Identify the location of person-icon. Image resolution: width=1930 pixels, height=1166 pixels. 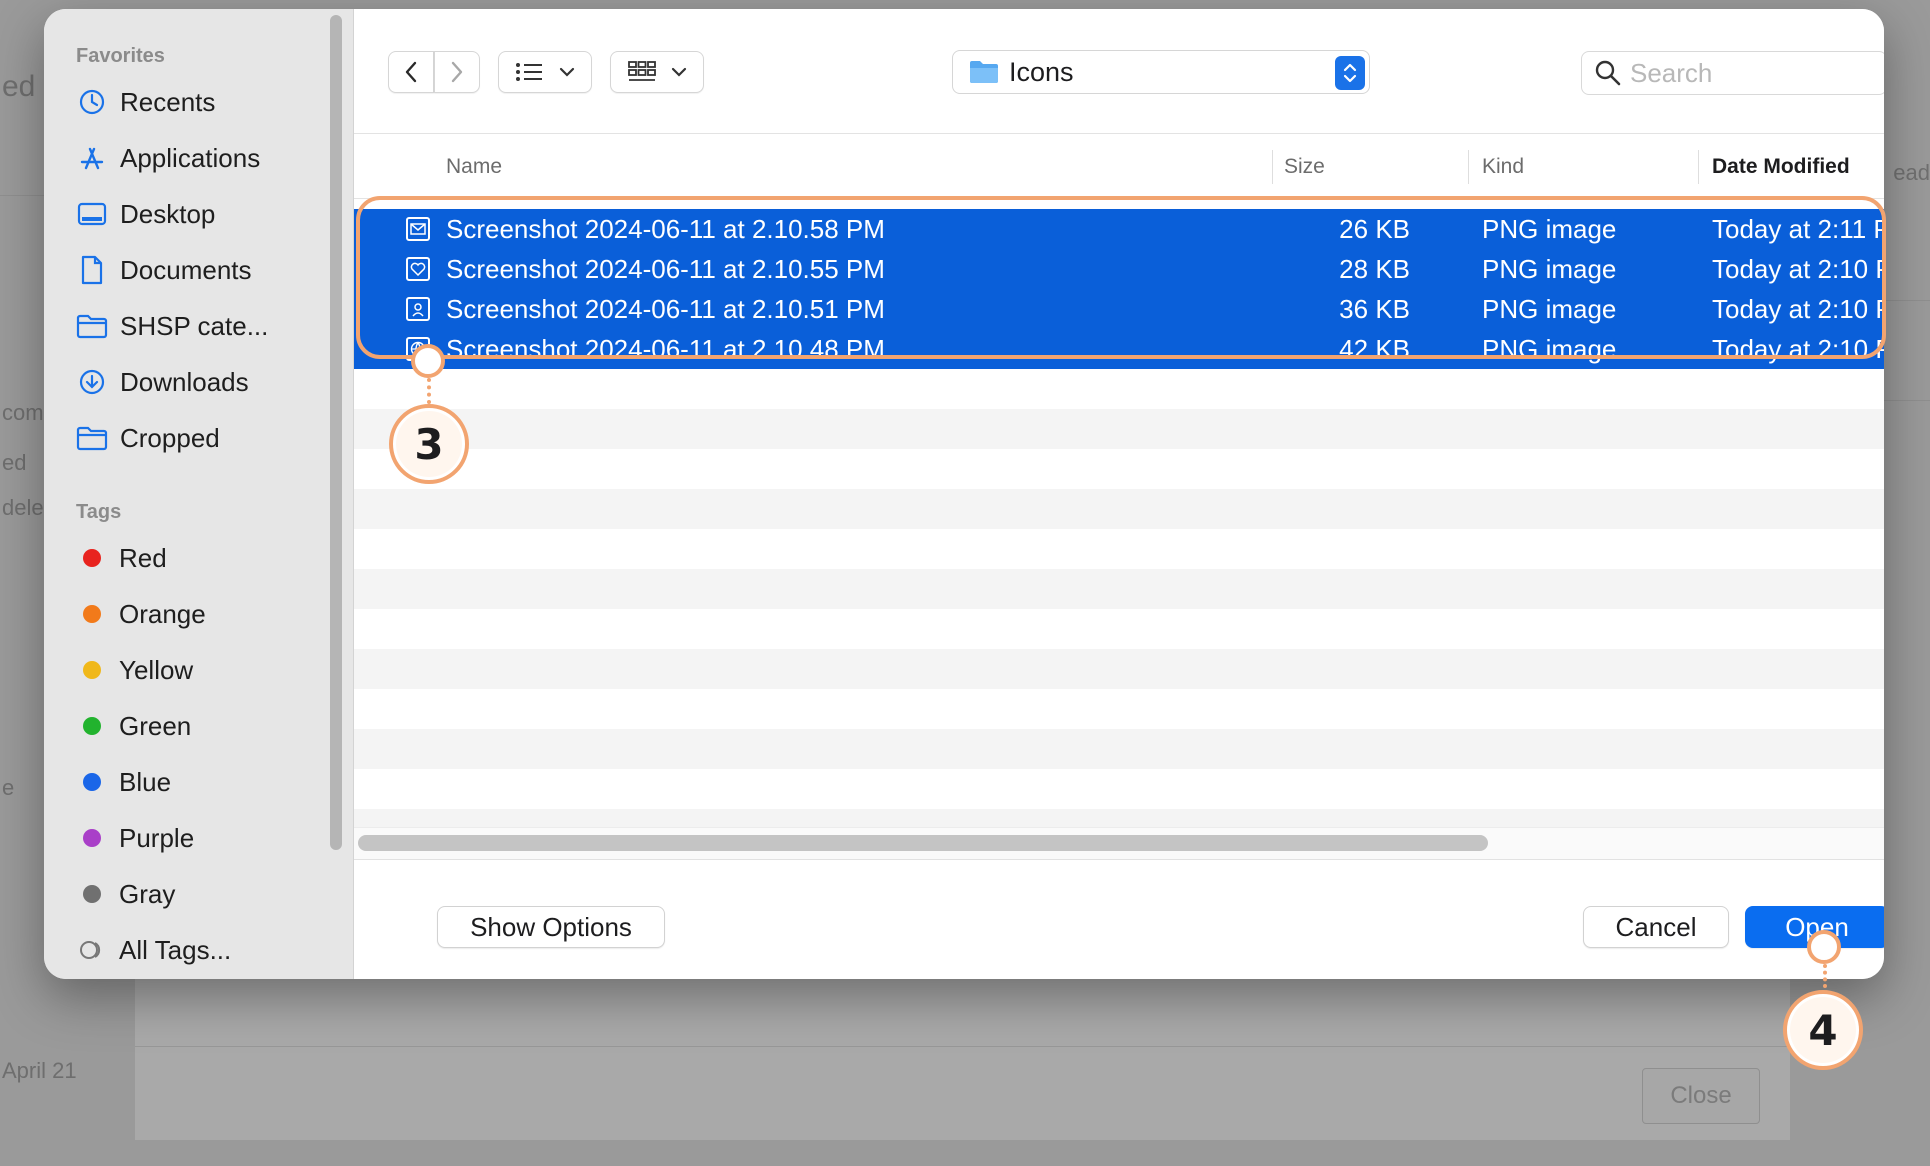
(418, 309).